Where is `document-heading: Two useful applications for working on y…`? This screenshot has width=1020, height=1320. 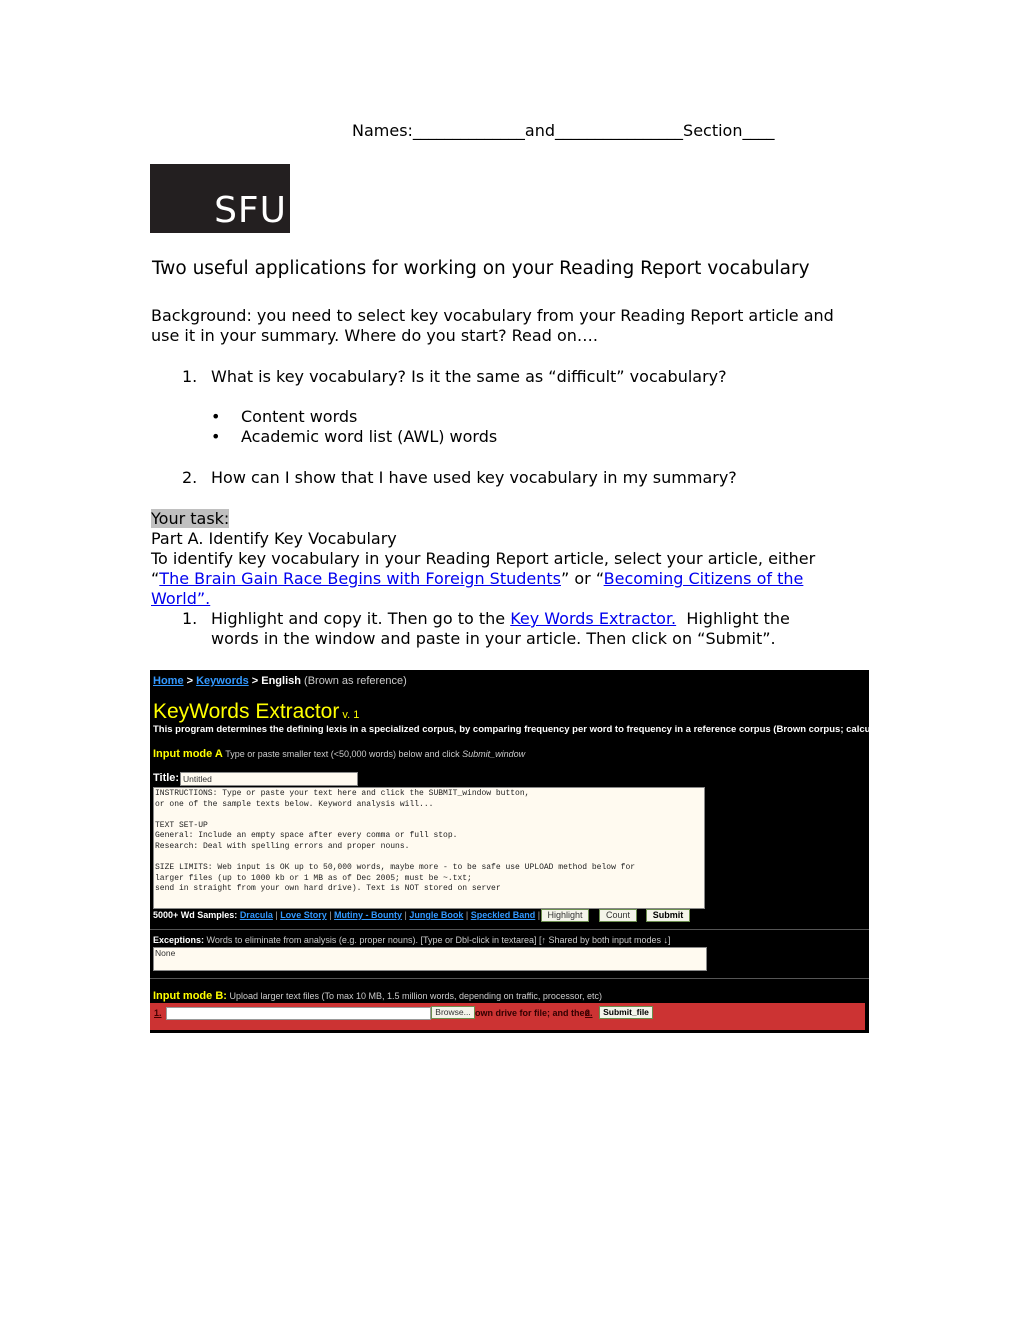 document-heading: Two useful applications for working on y… is located at coordinates (481, 268).